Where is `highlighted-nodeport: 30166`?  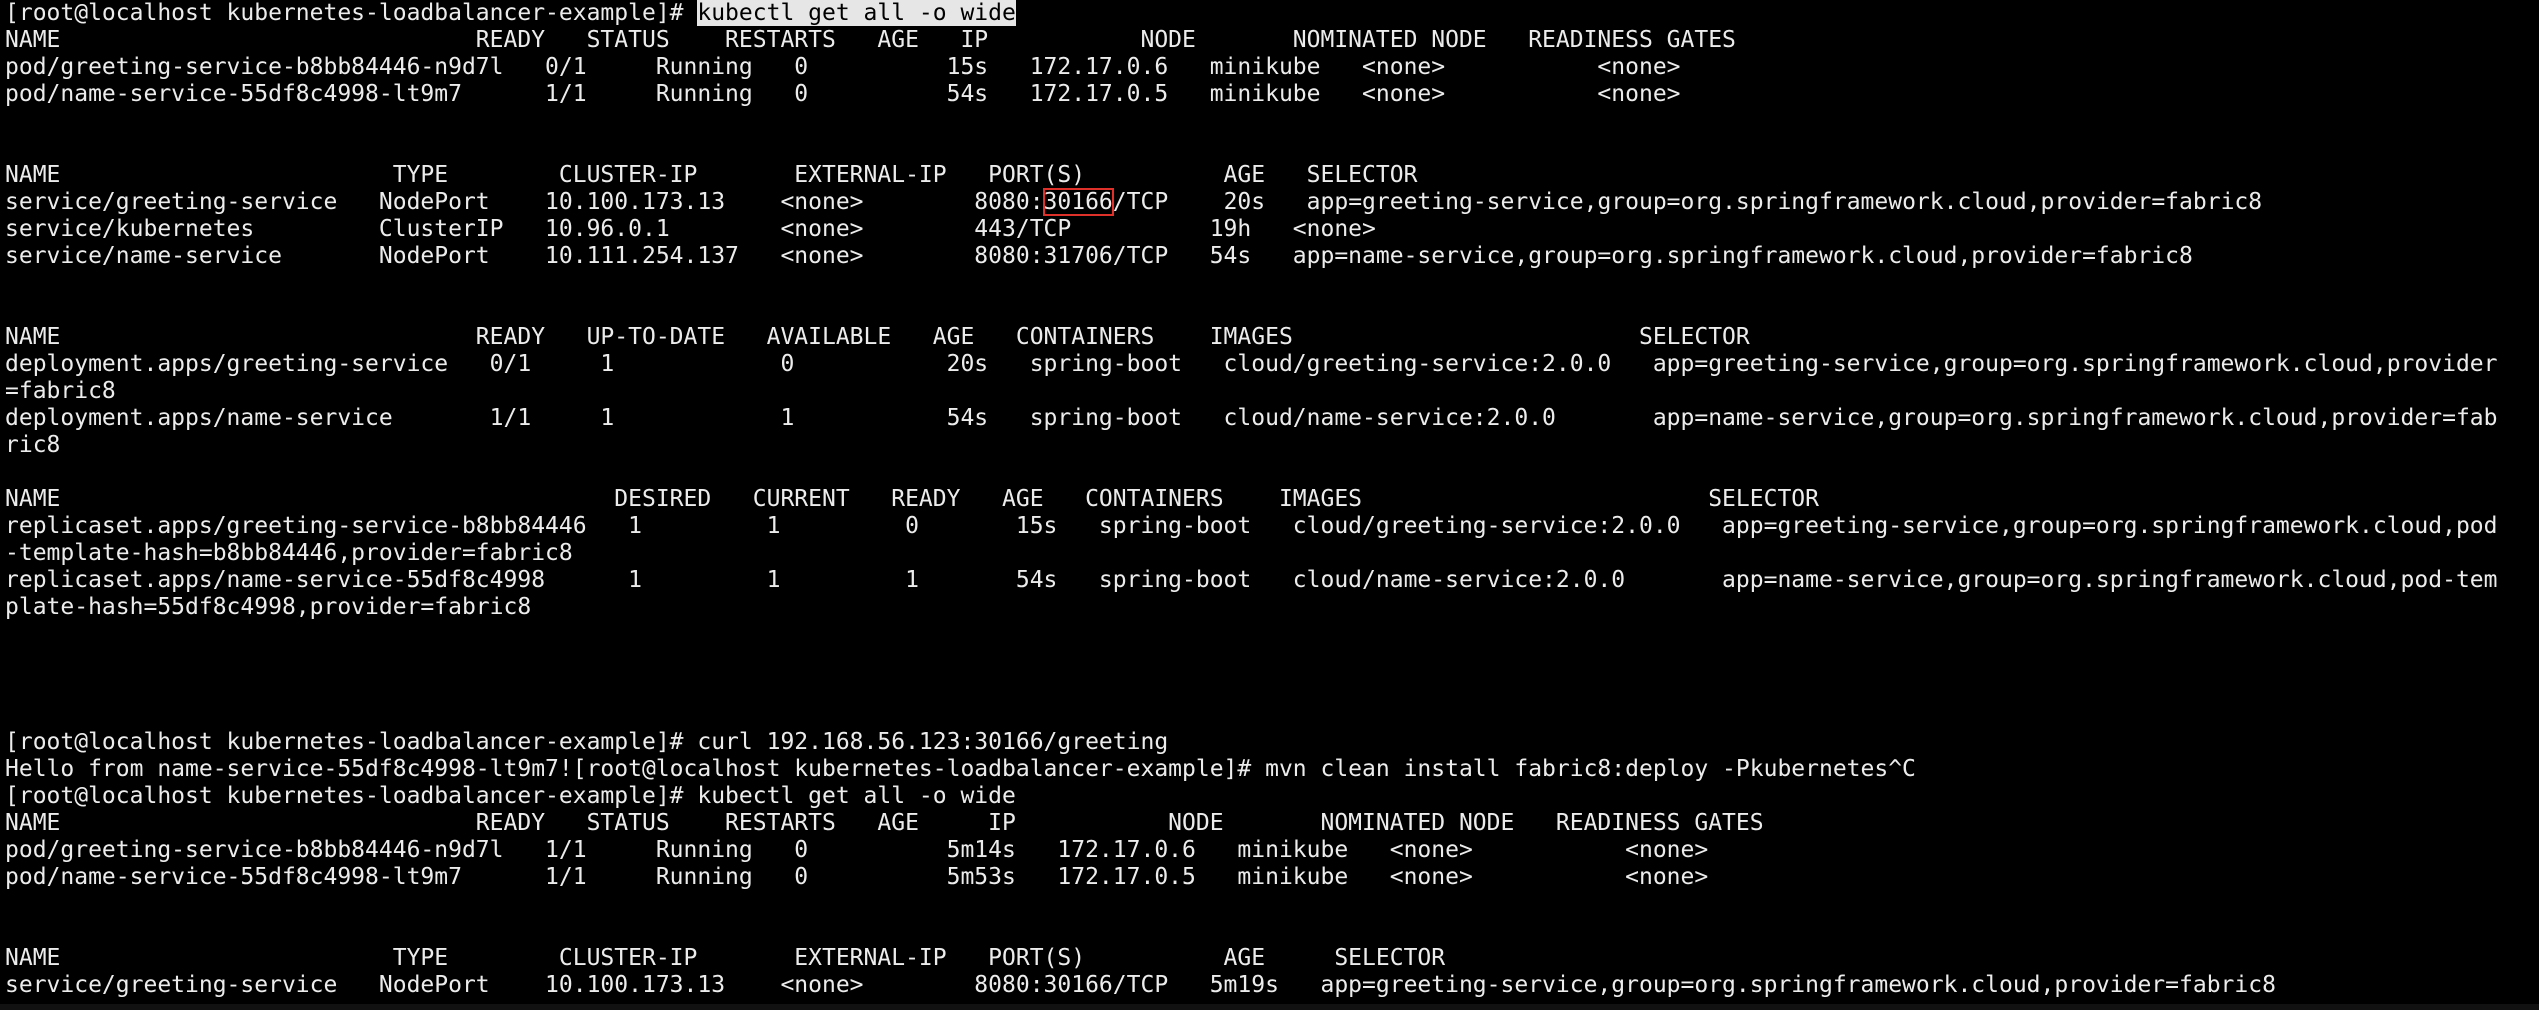
highlighted-nodeport: 30166 is located at coordinates (1078, 202).